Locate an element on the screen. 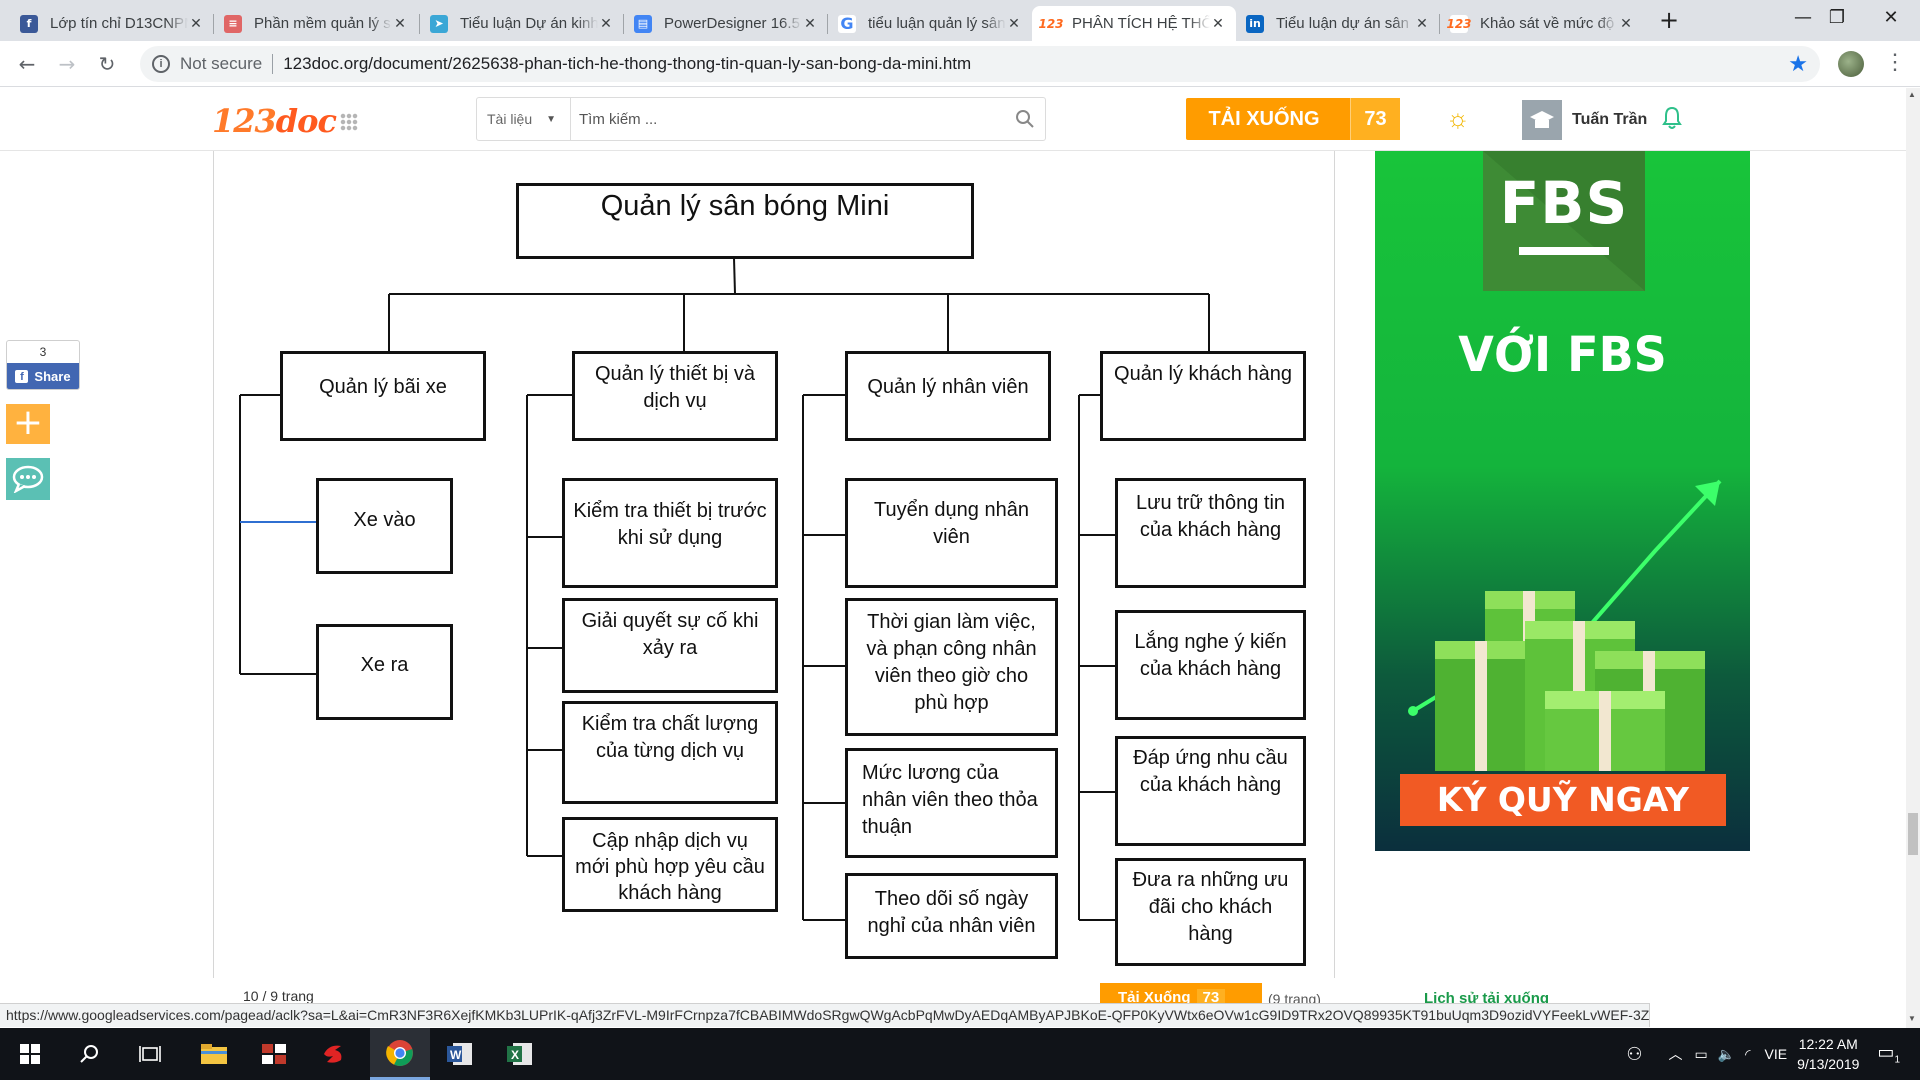 This screenshot has height=1080, width=1920. diagram-leaf-box: Đưa ra những ưu đãi cho khách hàng is located at coordinates (1210, 912).